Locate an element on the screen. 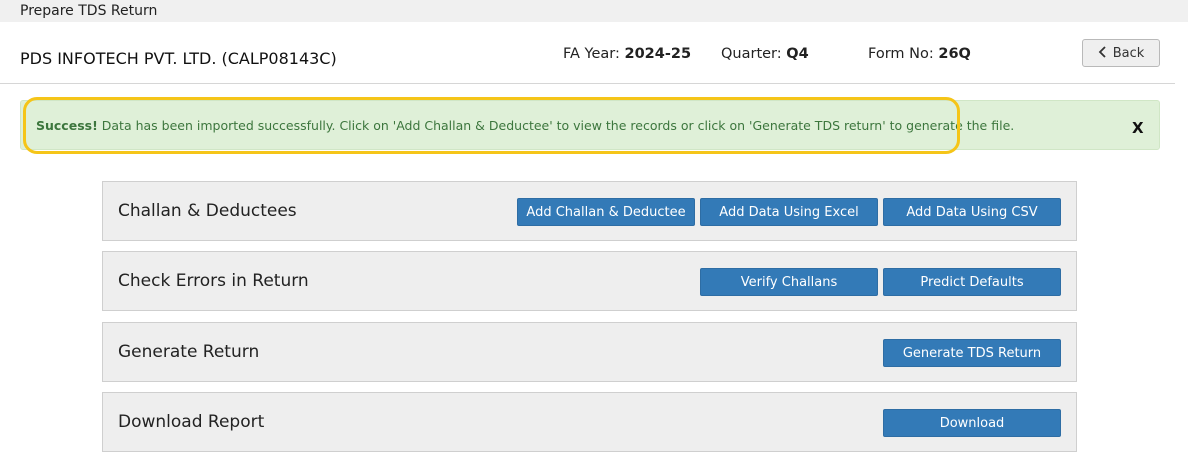 This screenshot has height=458, width=1188. check-errors-title: Check Errors in Return is located at coordinates (213, 281).